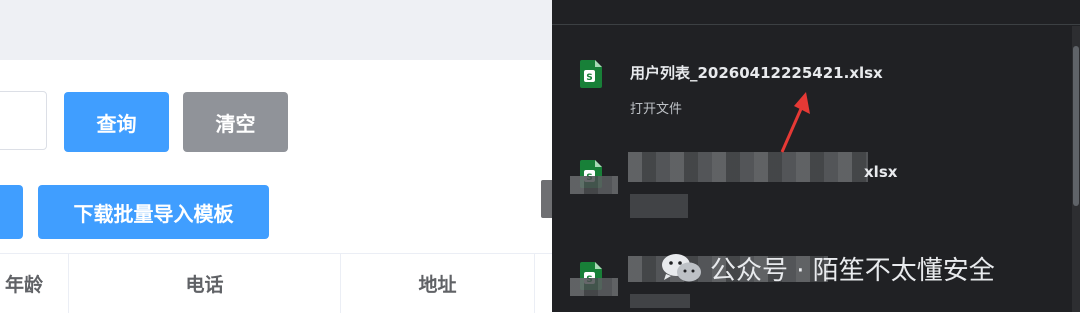 The width and height of the screenshot is (1080, 313). What do you see at coordinates (534, 283) in the screenshot?
I see `column-divider` at bounding box center [534, 283].